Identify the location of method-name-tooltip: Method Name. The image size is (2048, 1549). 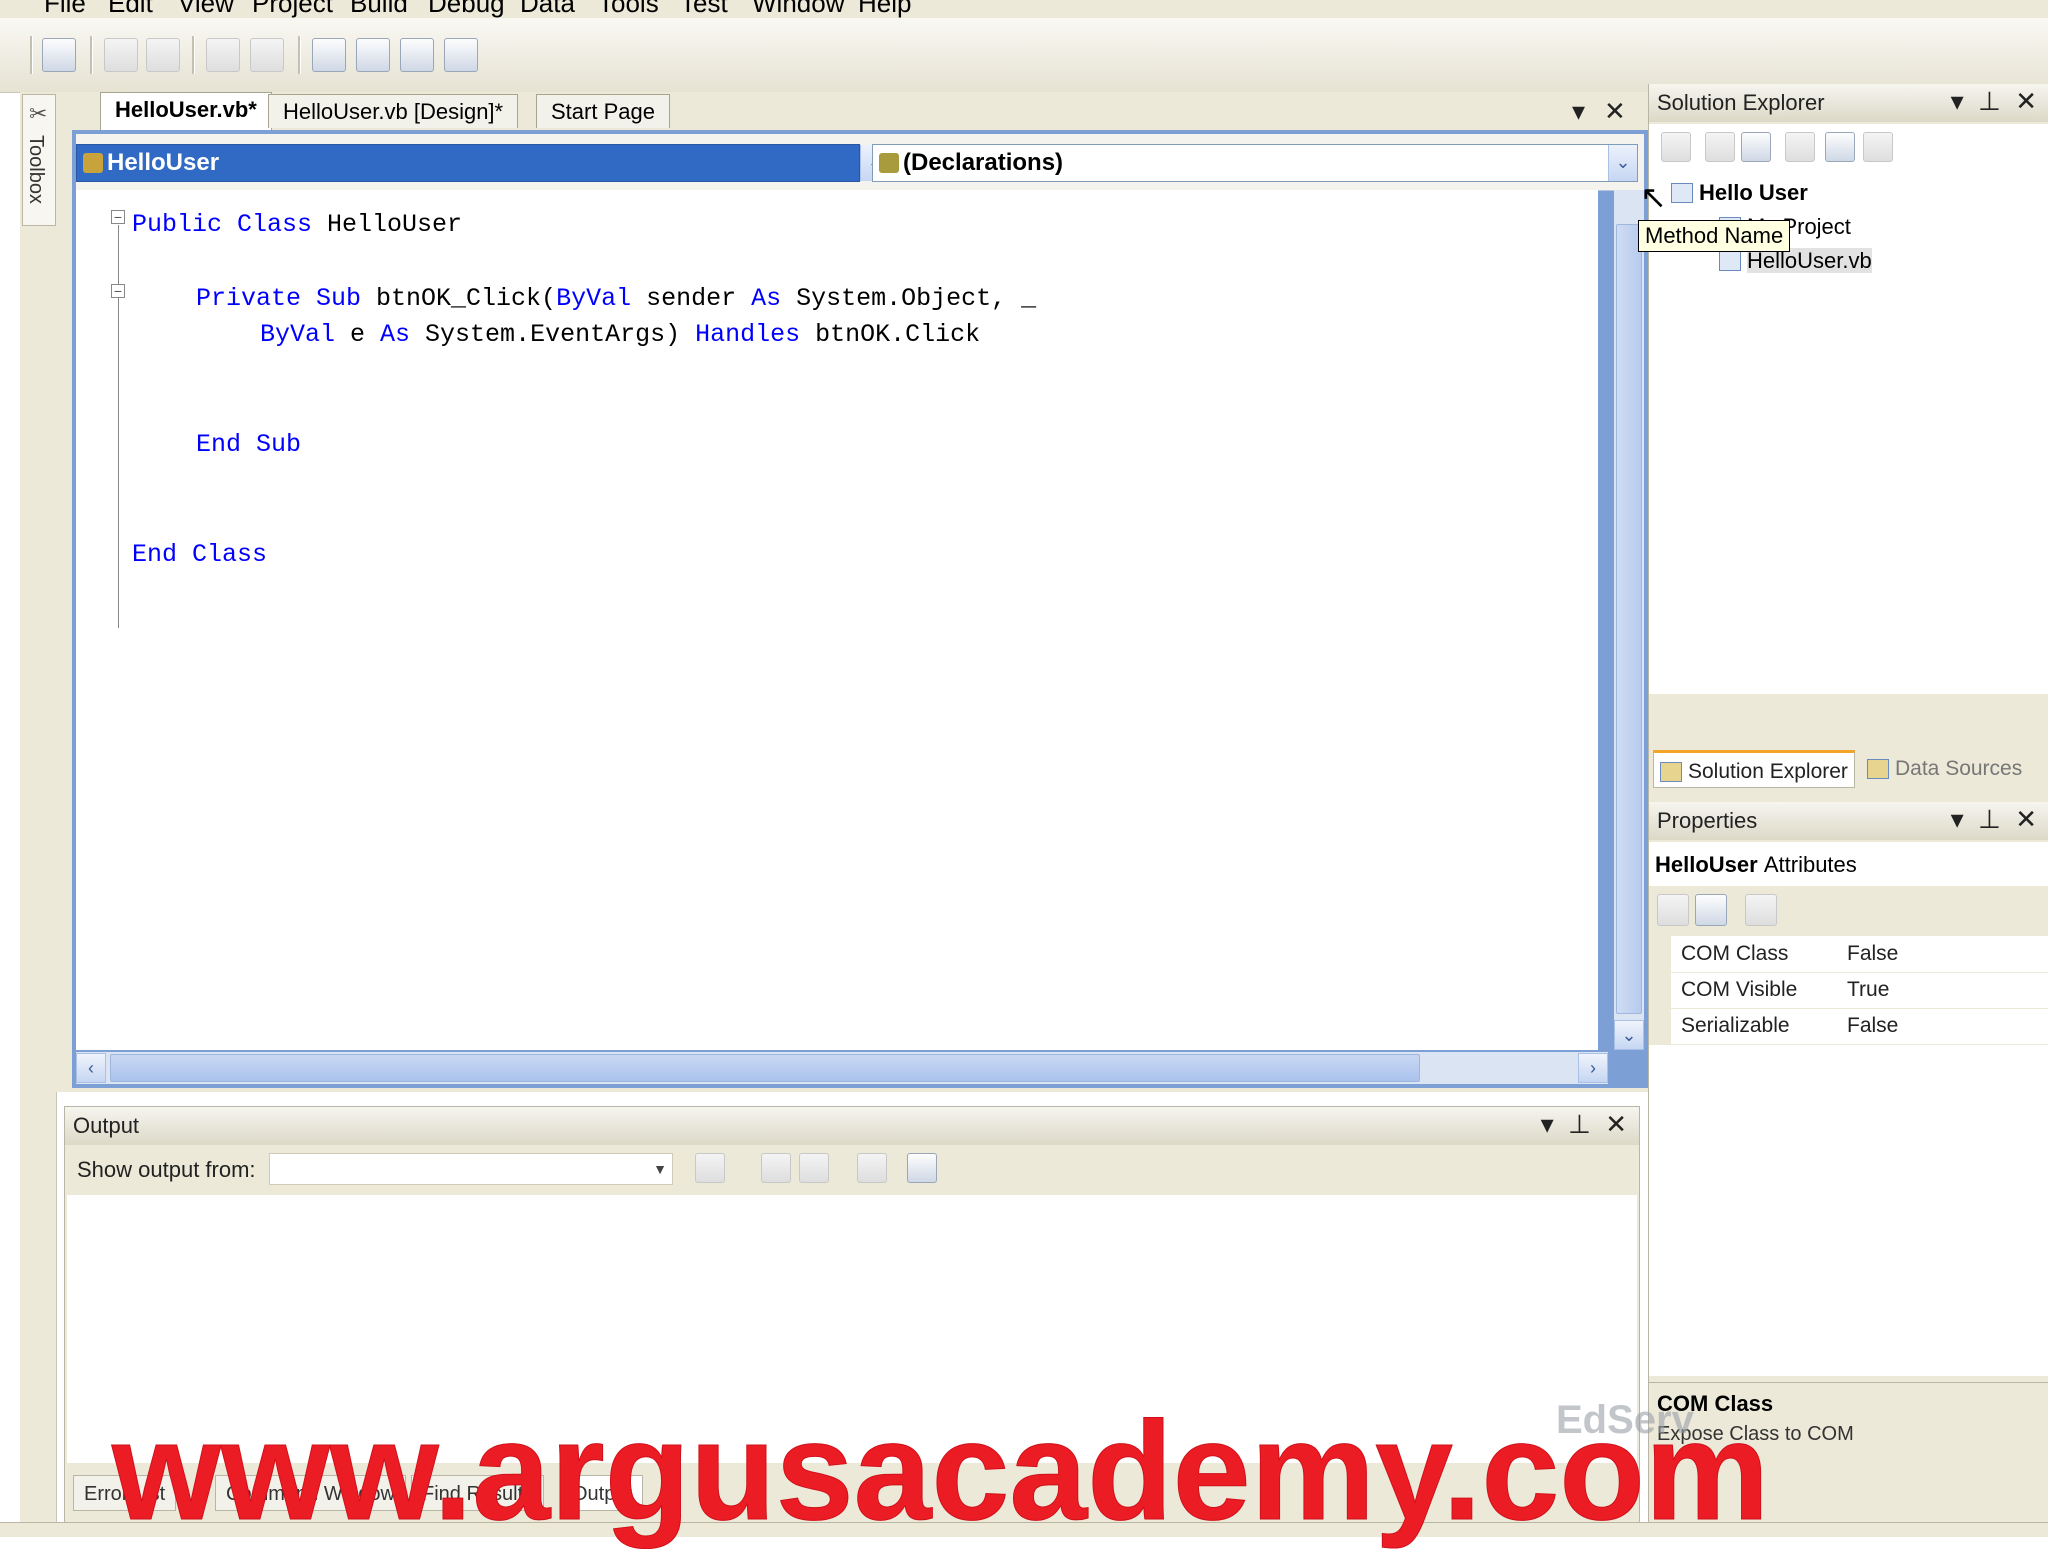
(1714, 236).